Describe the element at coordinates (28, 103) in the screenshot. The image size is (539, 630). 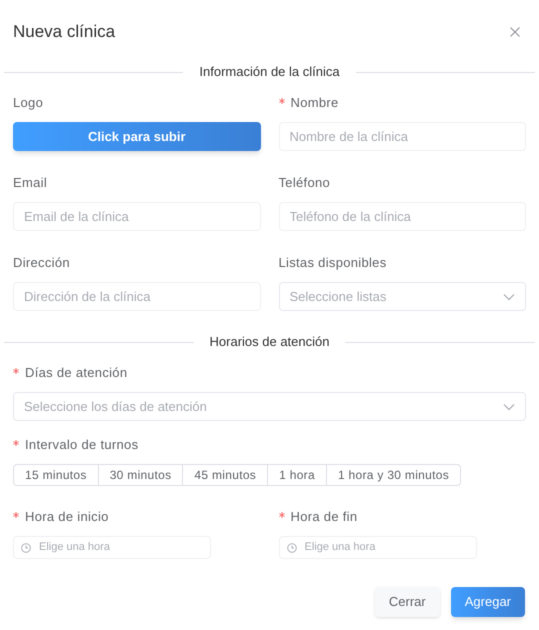
I see `field-label: Logo` at that location.